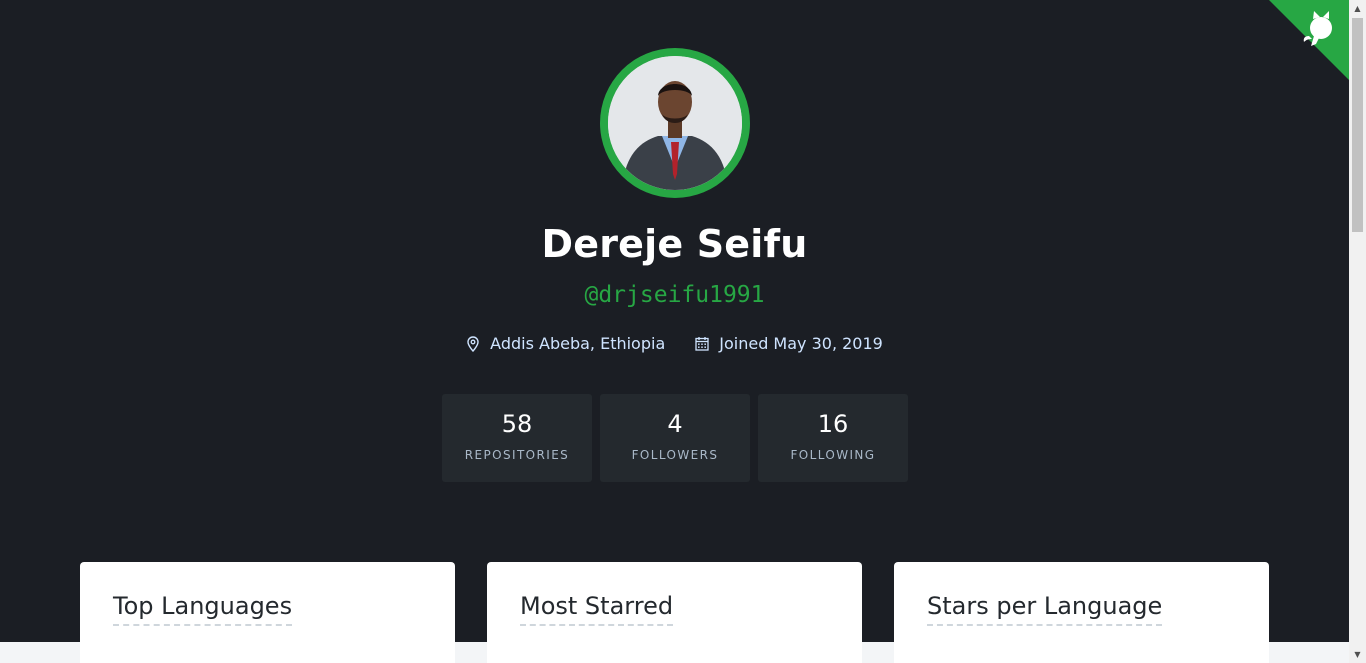 The height and width of the screenshot is (663, 1366). I want to click on stat-label: REPOSITORIES, so click(517, 455).